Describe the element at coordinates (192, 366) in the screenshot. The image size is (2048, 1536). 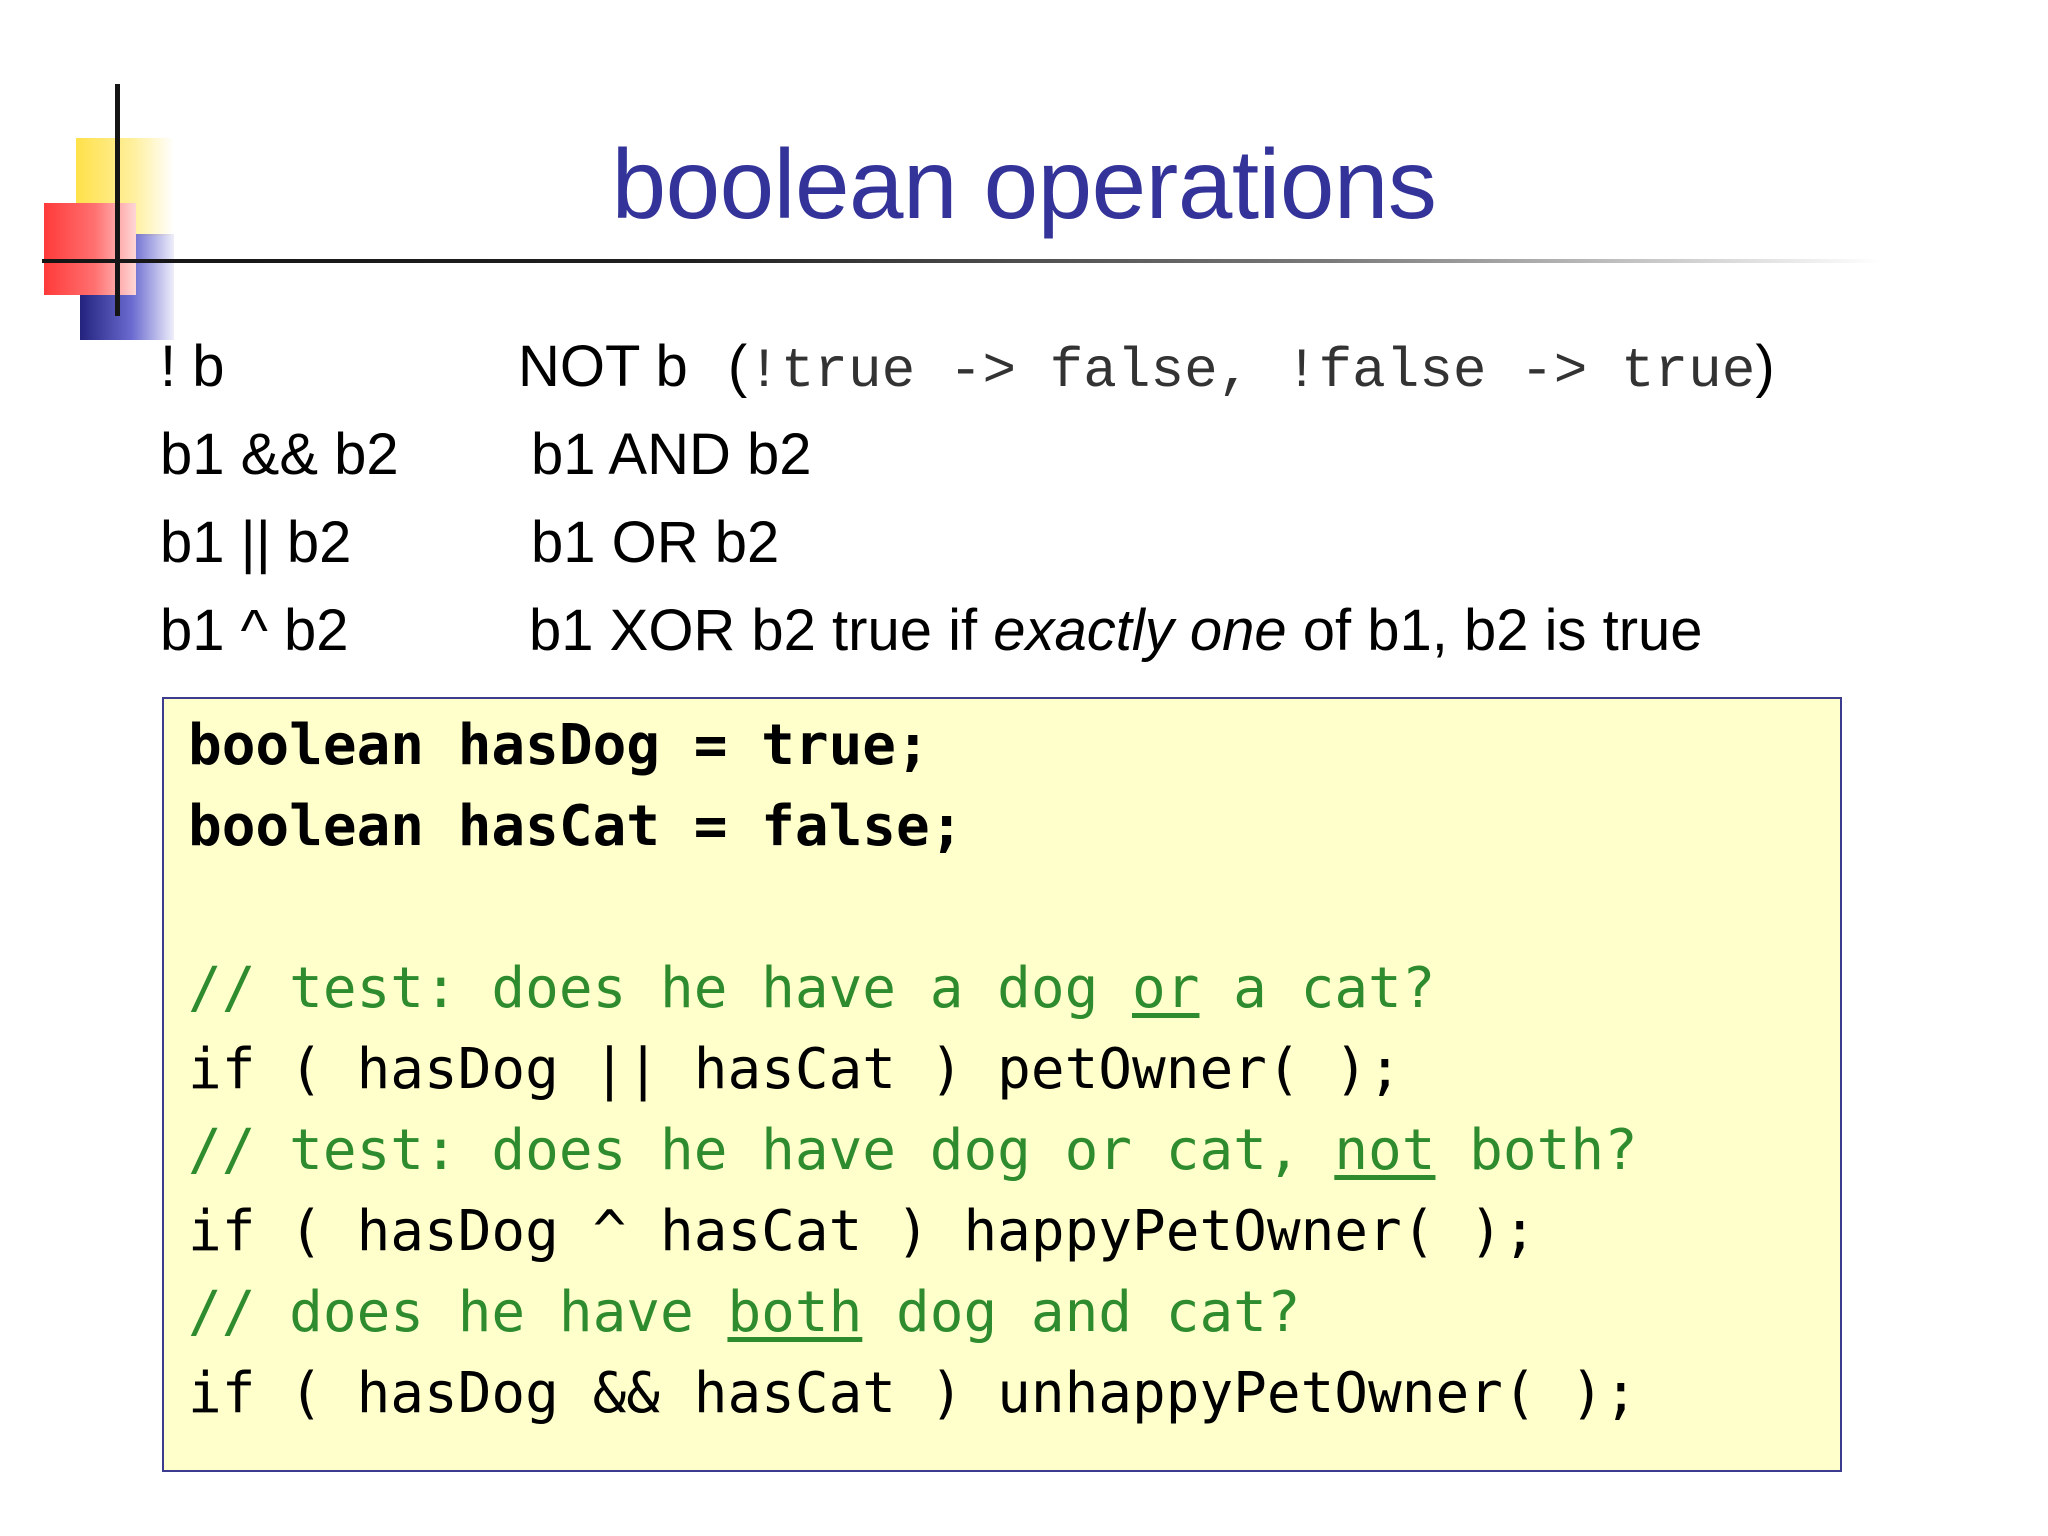
I see `operator-expr: ! b` at that location.